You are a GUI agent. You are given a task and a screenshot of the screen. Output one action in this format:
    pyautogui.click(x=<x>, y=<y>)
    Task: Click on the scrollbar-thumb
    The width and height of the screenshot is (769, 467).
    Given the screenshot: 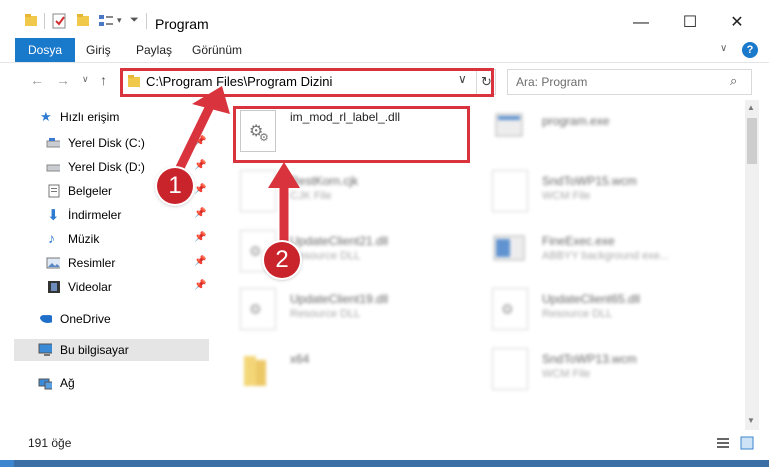 What is the action you would take?
    pyautogui.click(x=752, y=141)
    